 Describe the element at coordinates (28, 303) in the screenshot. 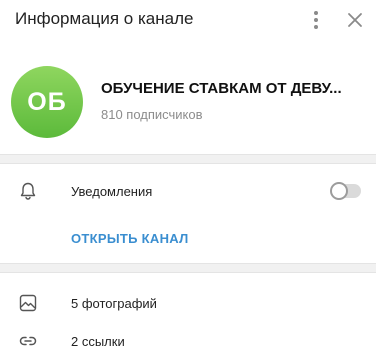

I see `photo-icon` at that location.